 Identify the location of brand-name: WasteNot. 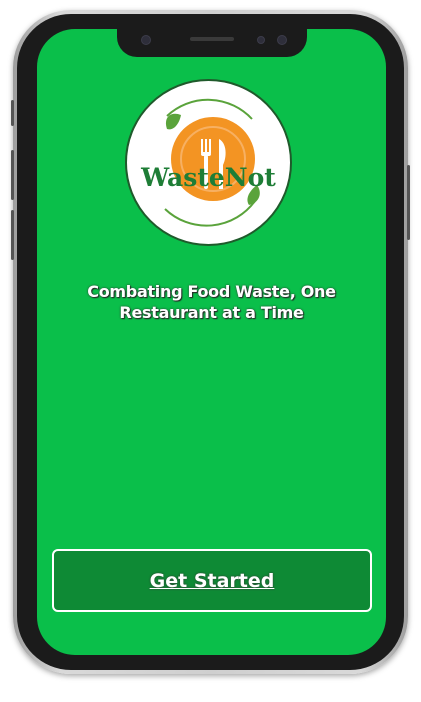
(208, 177).